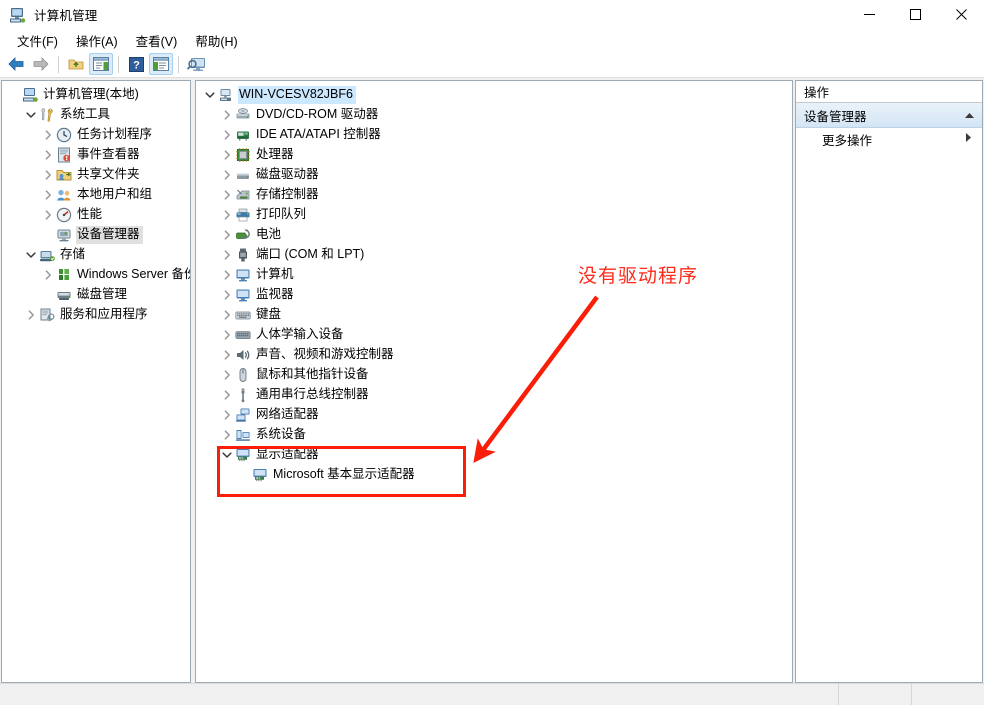  Describe the element at coordinates (96, 95) in the screenshot. I see `tree-item: 计算机管理(本地)` at that location.